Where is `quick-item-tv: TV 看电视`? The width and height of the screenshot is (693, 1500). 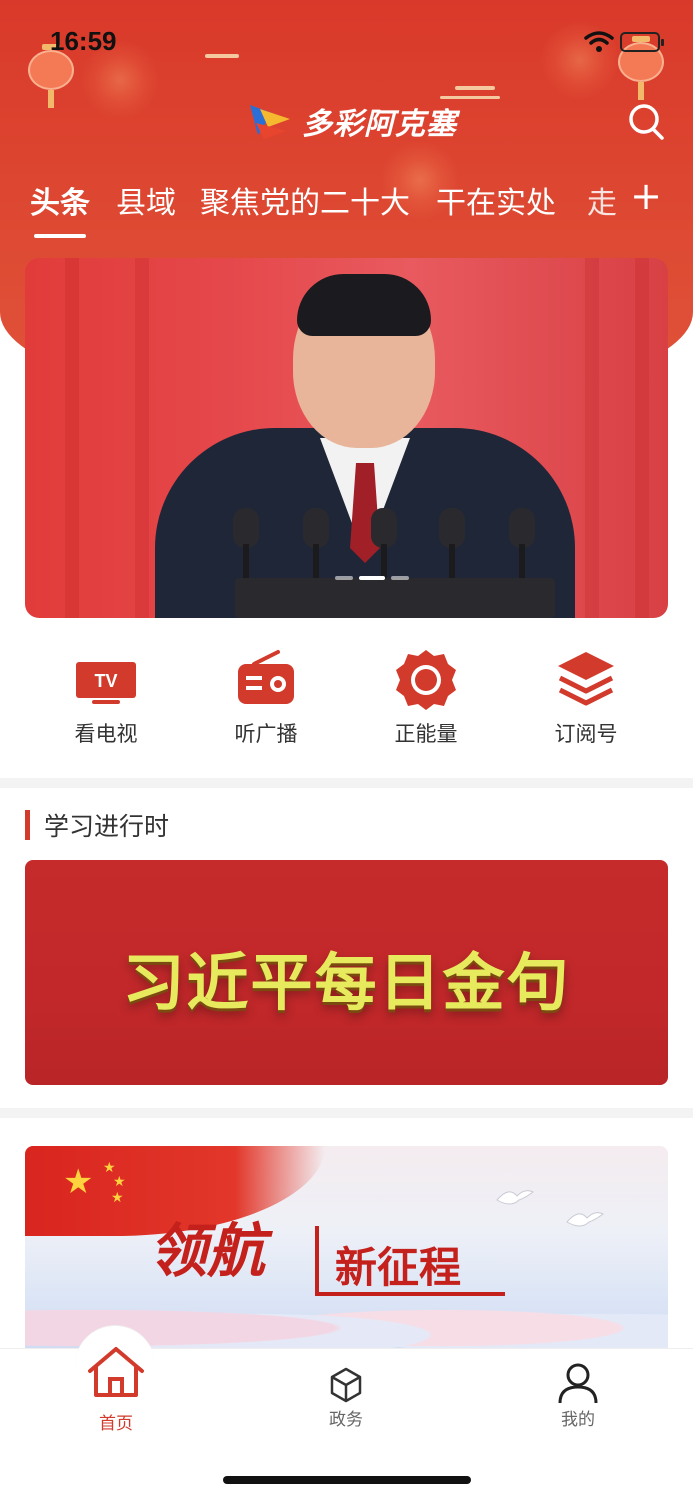
quick-item-tv: TV 看电视 is located at coordinates (106, 700).